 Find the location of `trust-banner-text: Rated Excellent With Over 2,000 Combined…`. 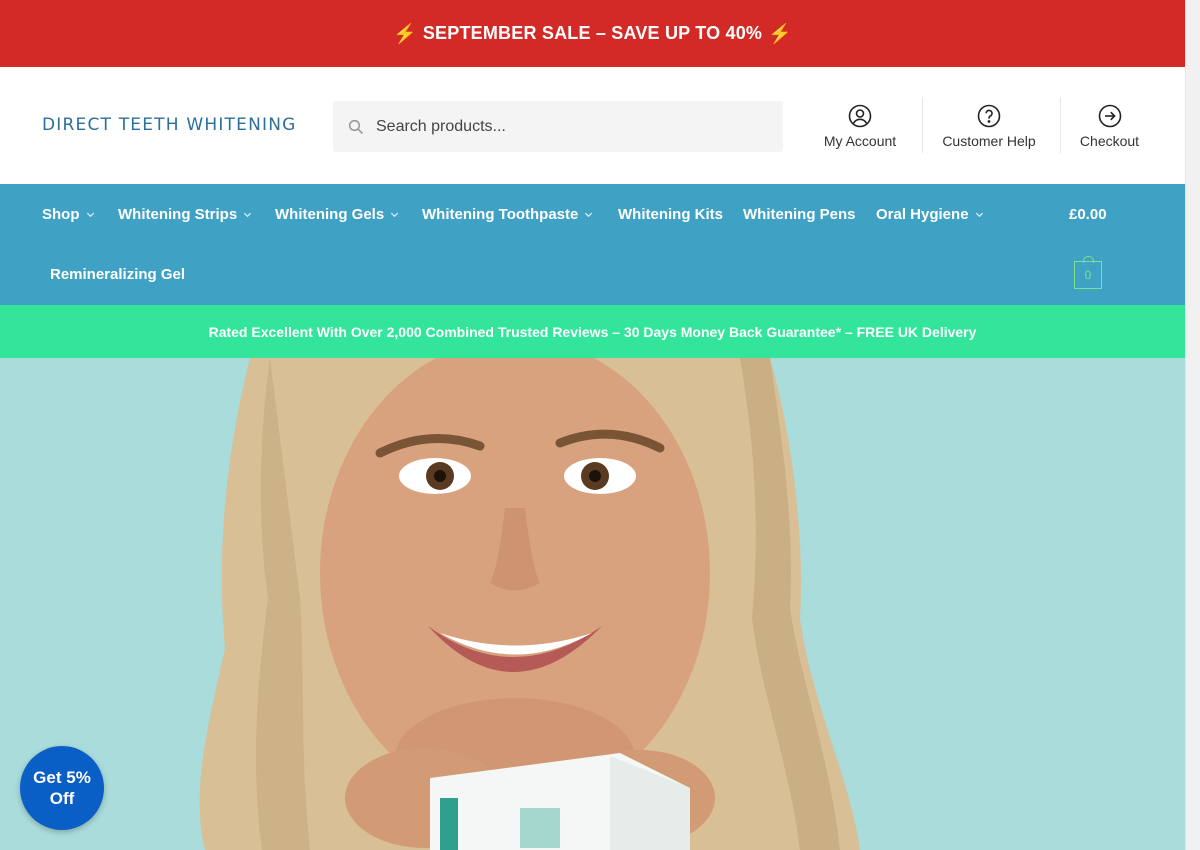

trust-banner-text: Rated Excellent With Over 2,000 Combined… is located at coordinates (592, 331).